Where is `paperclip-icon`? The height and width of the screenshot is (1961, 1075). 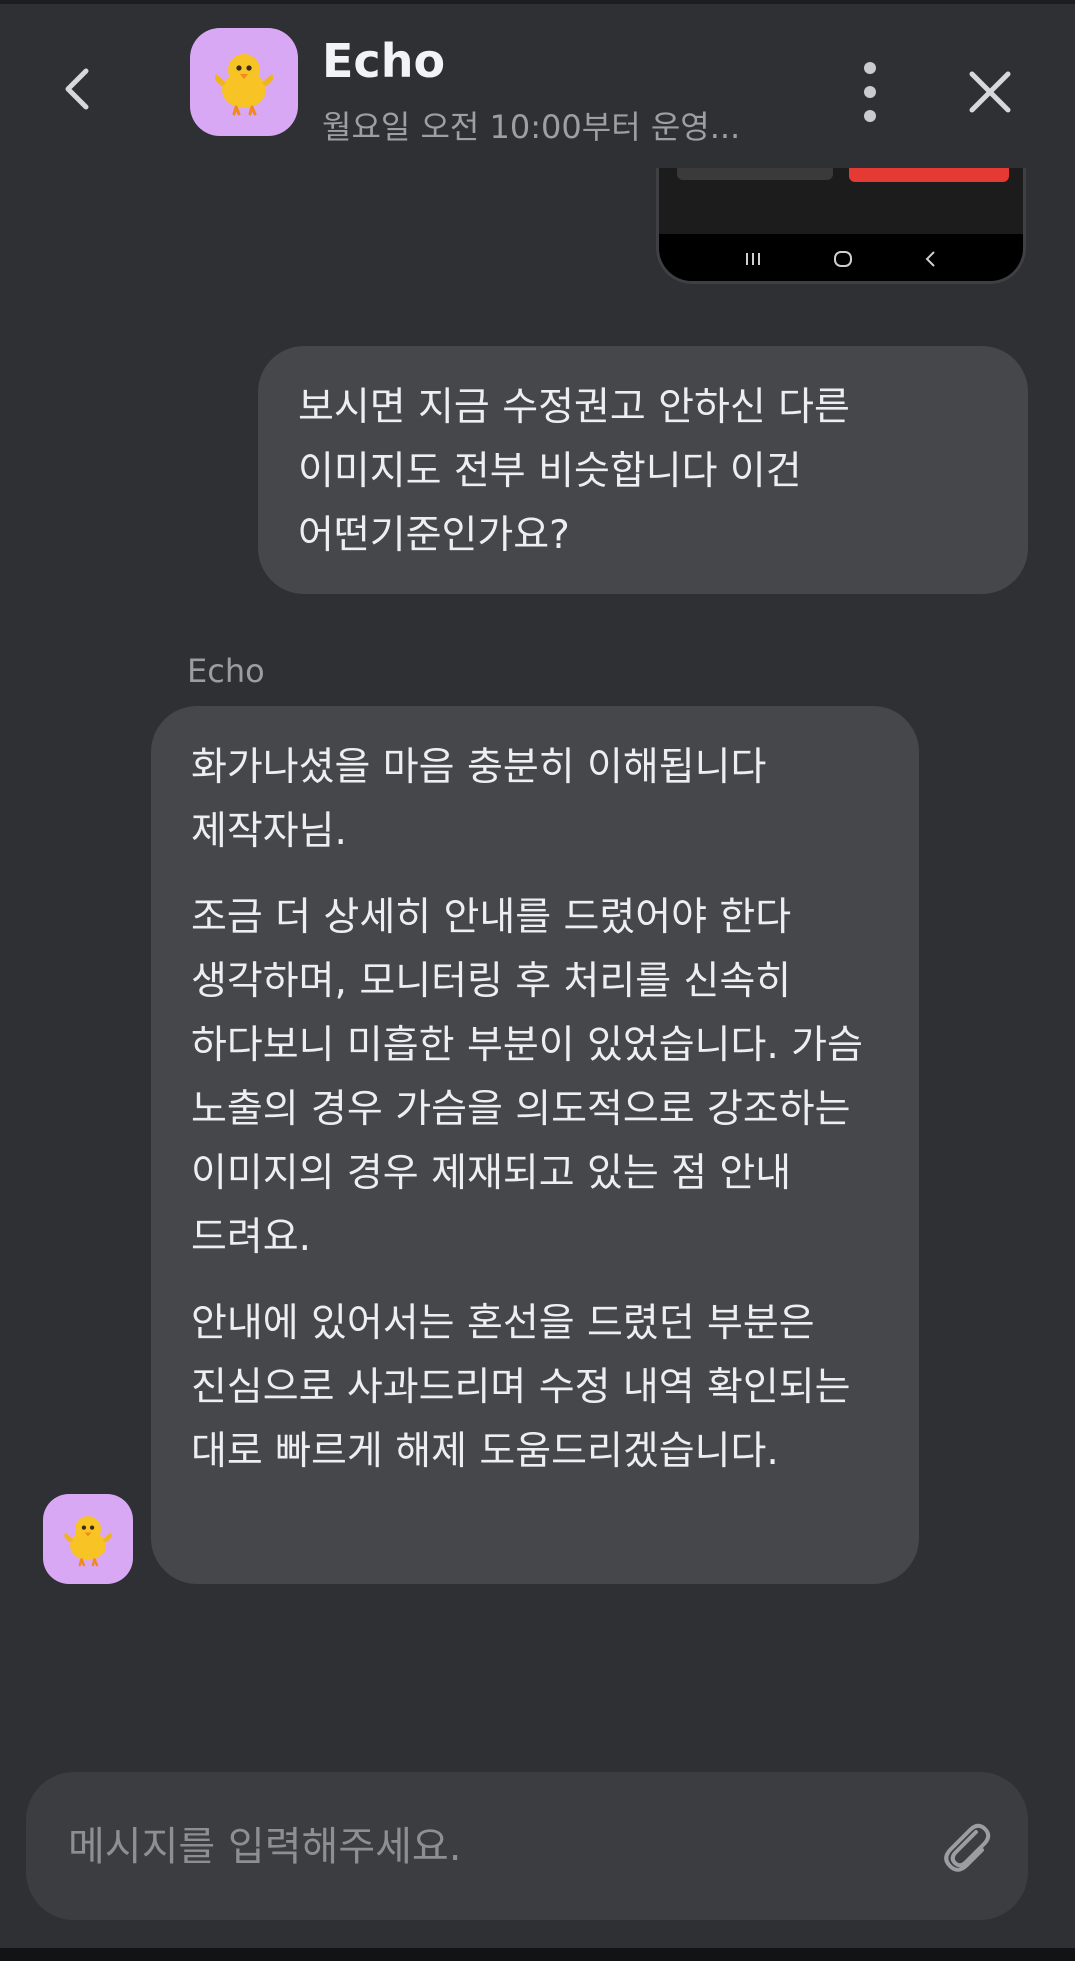
paperclip-icon is located at coordinates (967, 1847).